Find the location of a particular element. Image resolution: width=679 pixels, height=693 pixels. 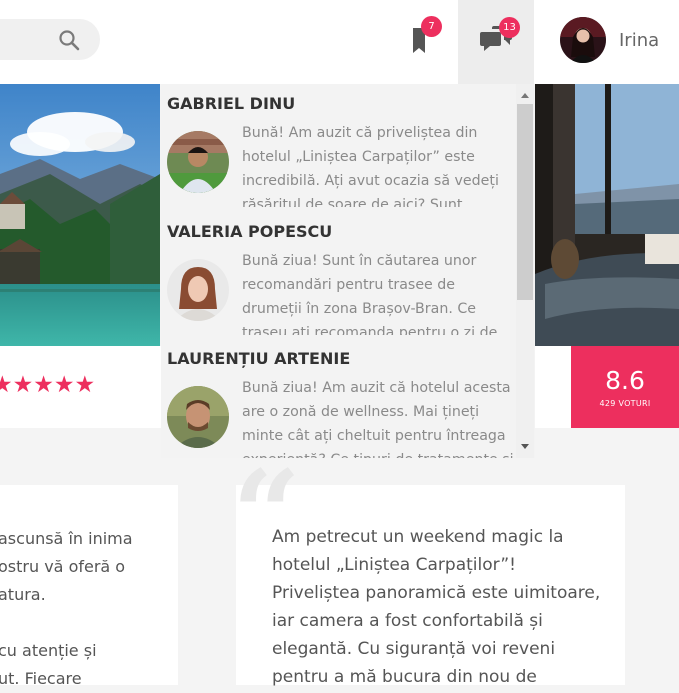

review-line: ascunsă în inima is located at coordinates (66, 538).